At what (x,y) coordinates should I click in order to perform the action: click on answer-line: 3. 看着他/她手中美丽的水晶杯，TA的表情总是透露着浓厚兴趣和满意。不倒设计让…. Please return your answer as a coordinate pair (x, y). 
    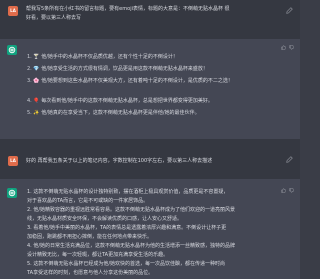
    Looking at the image, I should click on (127, 228).